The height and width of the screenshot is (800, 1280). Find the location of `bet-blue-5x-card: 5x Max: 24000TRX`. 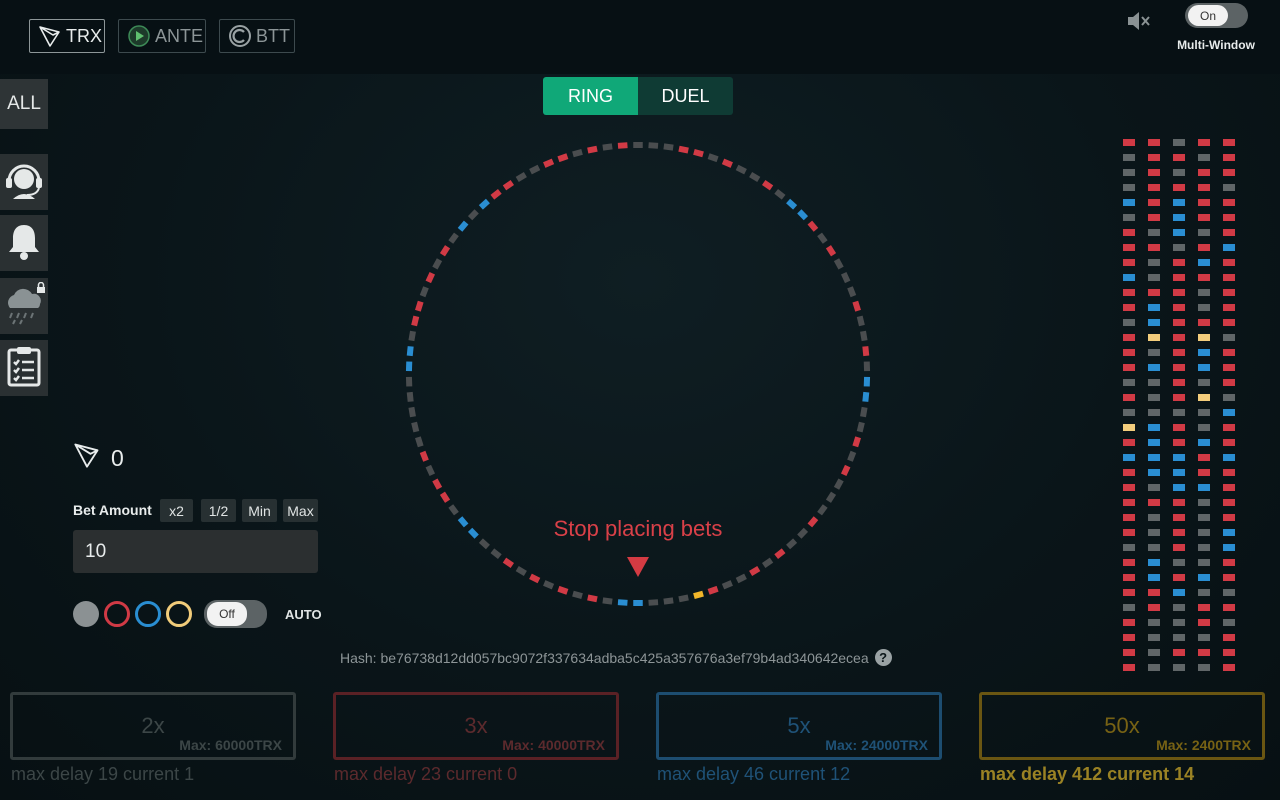

bet-blue-5x-card: 5x Max: 24000TRX is located at coordinates (799, 726).